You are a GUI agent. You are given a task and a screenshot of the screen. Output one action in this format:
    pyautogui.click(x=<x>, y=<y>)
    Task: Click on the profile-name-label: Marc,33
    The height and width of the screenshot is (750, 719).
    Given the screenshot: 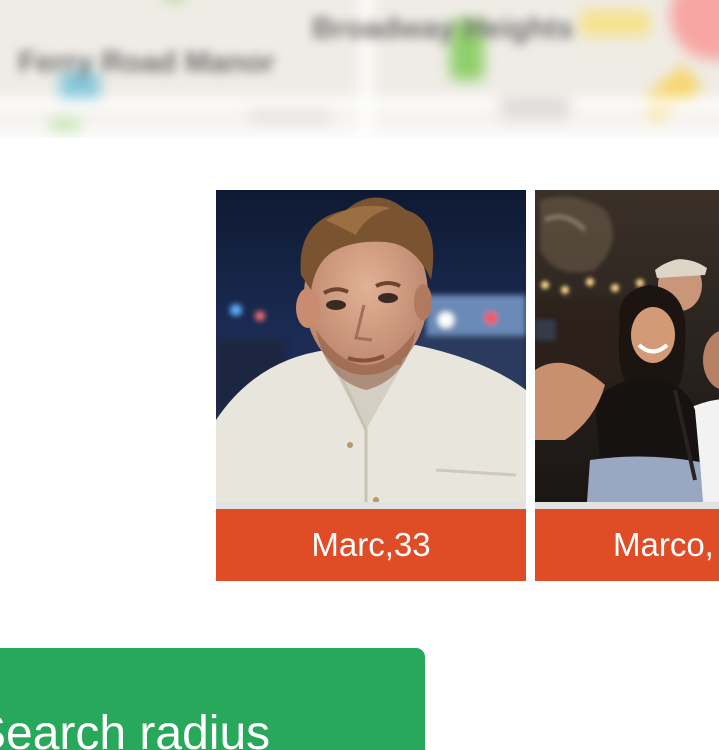 What is the action you would take?
    pyautogui.click(x=371, y=545)
    